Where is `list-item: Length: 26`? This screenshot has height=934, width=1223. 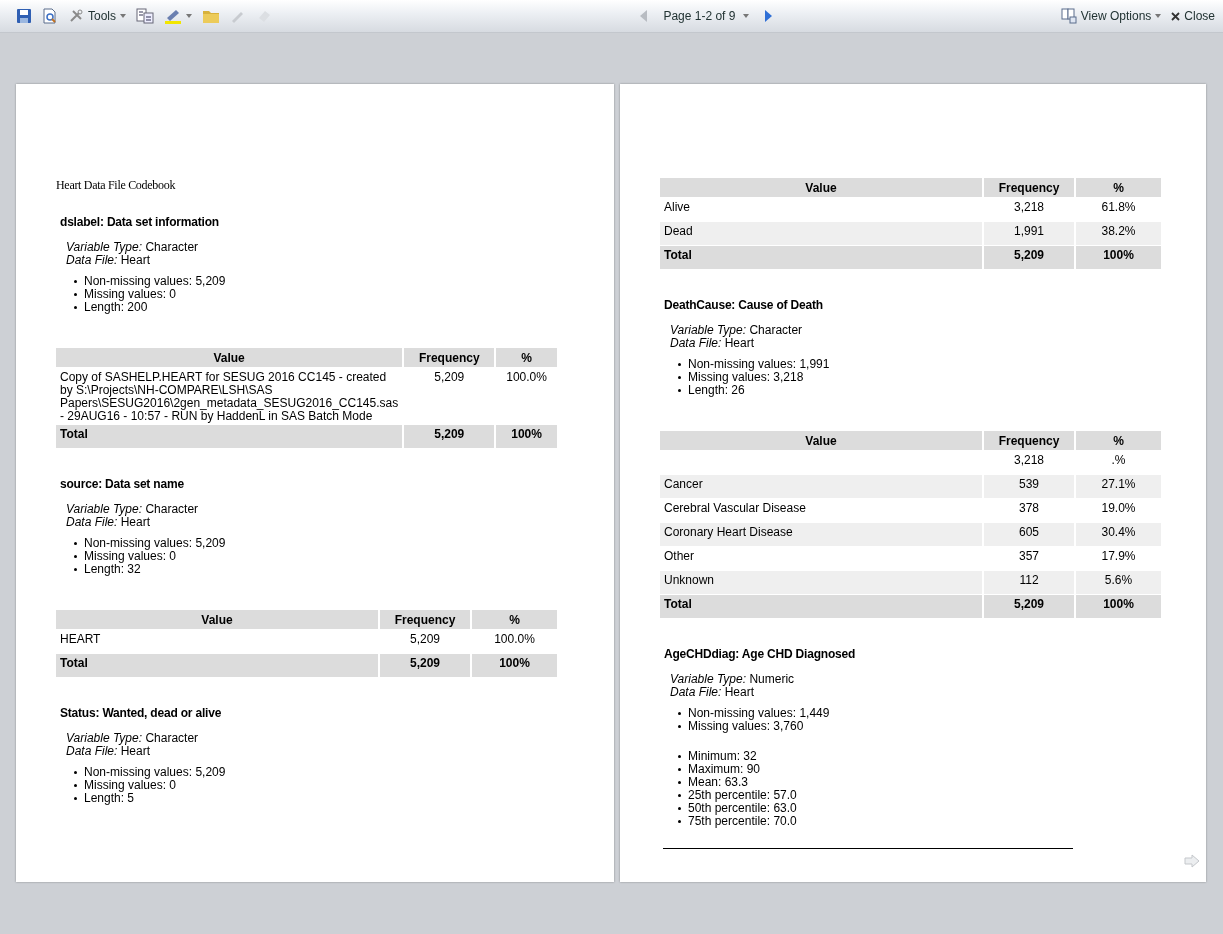
list-item: Length: 26 is located at coordinates (716, 390).